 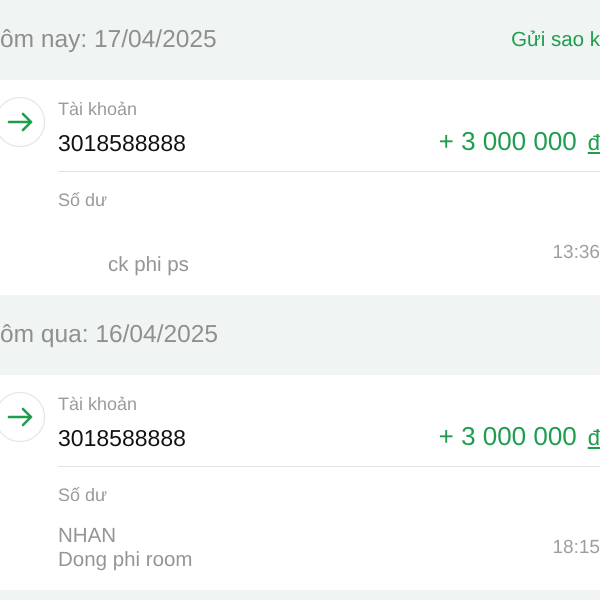 I want to click on description-line: NHAN, so click(x=87, y=536).